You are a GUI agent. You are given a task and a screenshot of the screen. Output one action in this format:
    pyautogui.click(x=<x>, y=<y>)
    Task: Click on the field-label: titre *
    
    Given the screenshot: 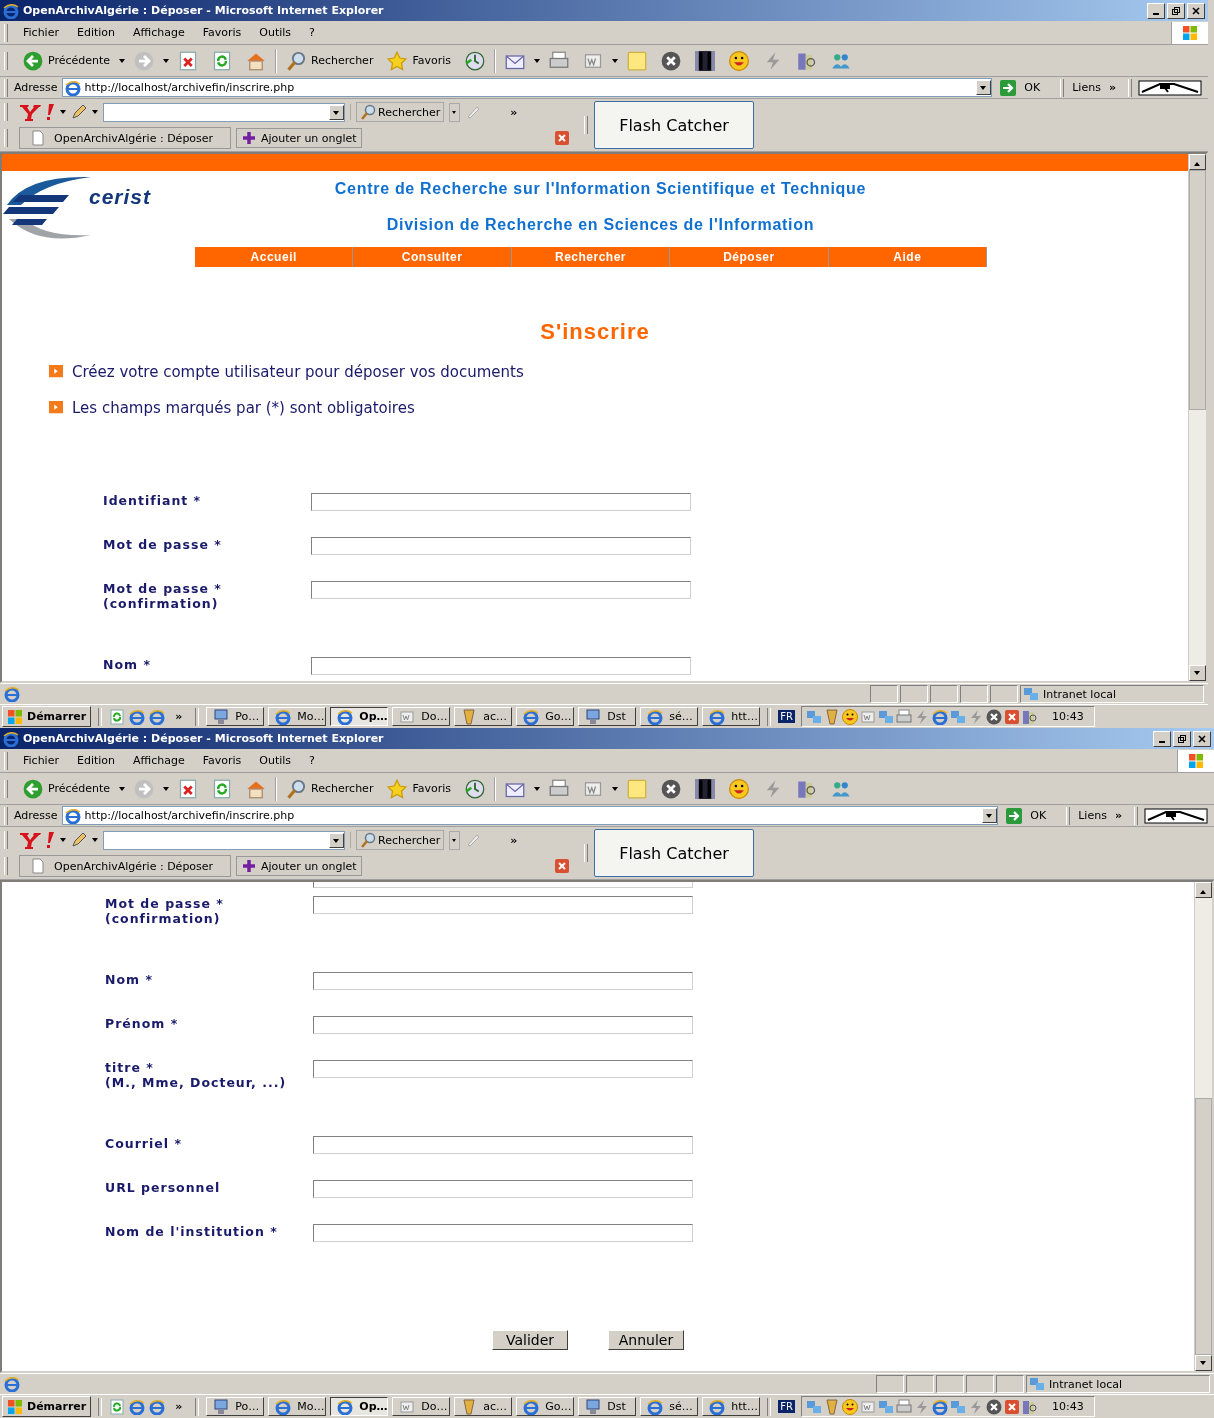 What is the action you would take?
    pyautogui.click(x=130, y=1067)
    